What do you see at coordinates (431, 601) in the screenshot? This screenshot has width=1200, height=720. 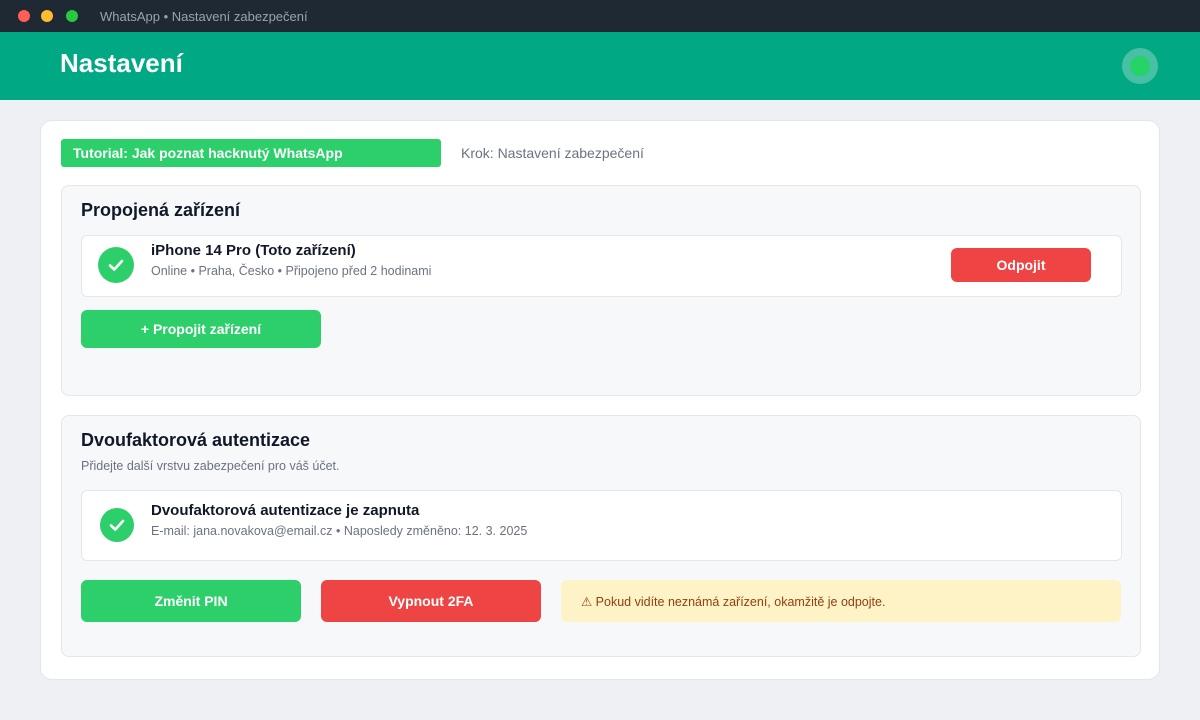 I see `disable-2fa-button: Vypnout 2FA` at bounding box center [431, 601].